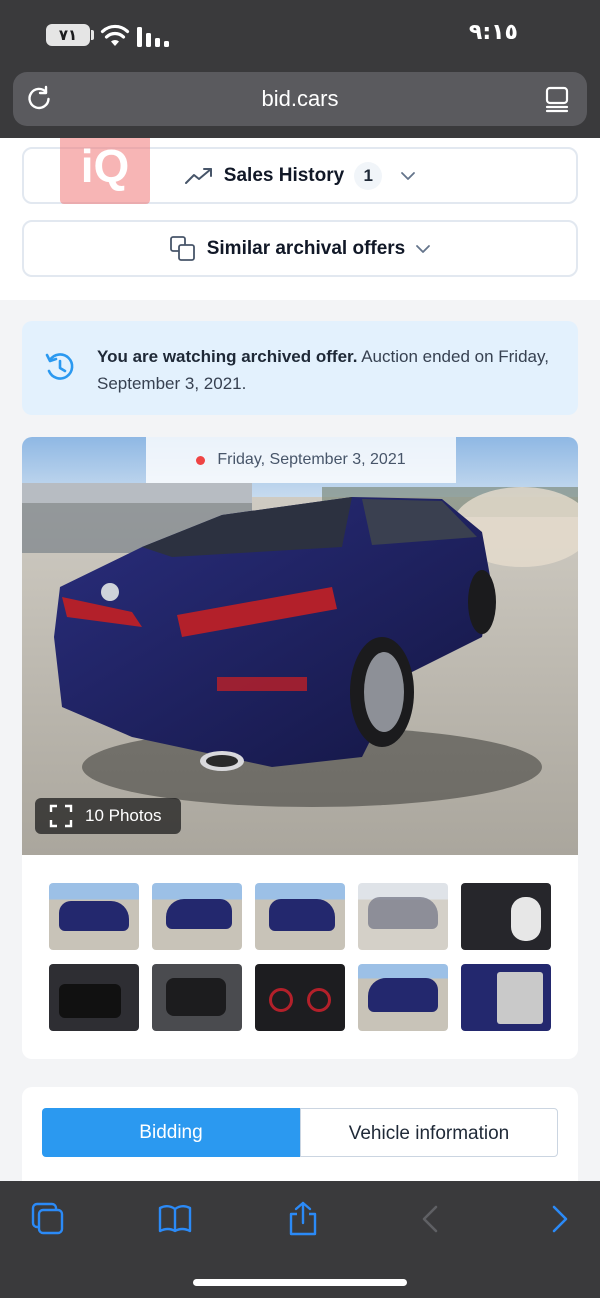 Image resolution: width=600 pixels, height=1298 pixels. I want to click on sales-history-count: 1, so click(368, 175).